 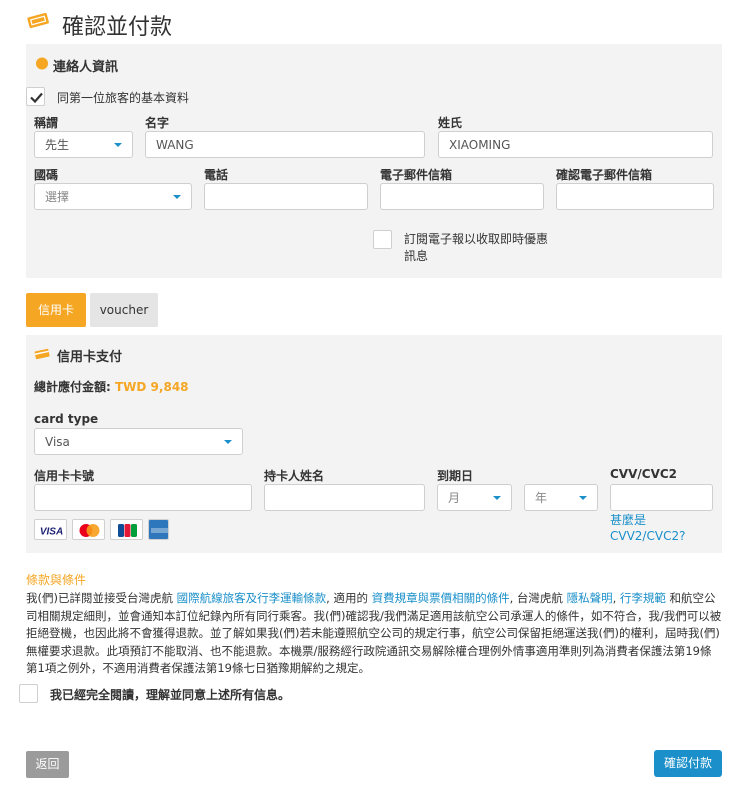 I want to click on same-as-first-passenger-label: 同第一位旅客的基本資料, so click(x=123, y=98).